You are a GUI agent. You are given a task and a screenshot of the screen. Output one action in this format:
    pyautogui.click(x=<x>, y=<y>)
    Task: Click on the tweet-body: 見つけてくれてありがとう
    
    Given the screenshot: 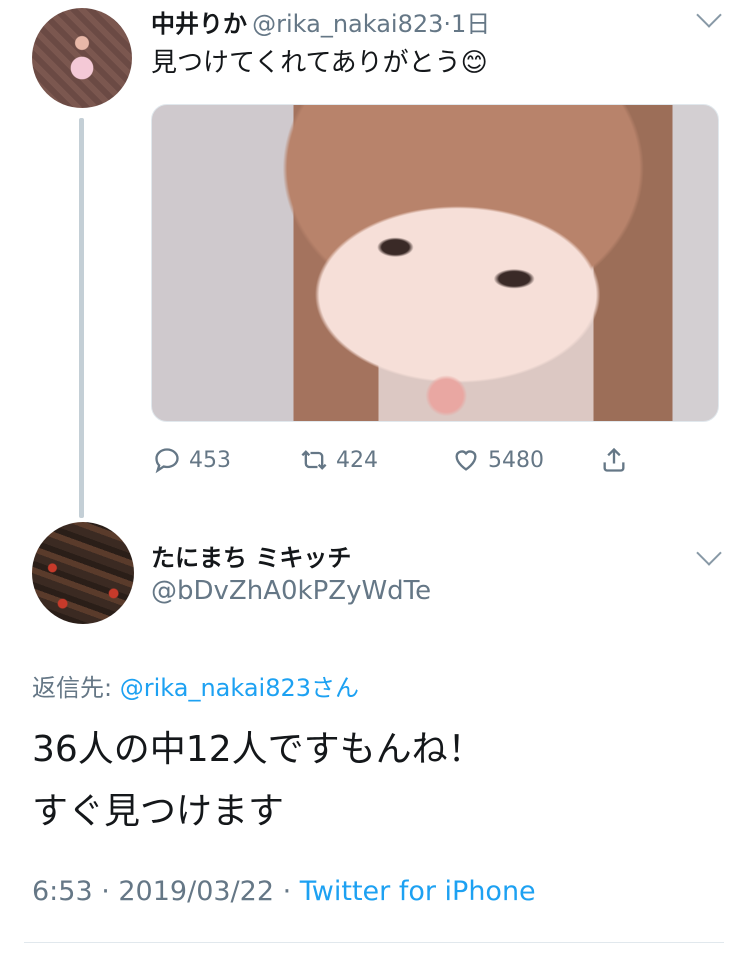 What is the action you would take?
    pyautogui.click(x=306, y=63)
    